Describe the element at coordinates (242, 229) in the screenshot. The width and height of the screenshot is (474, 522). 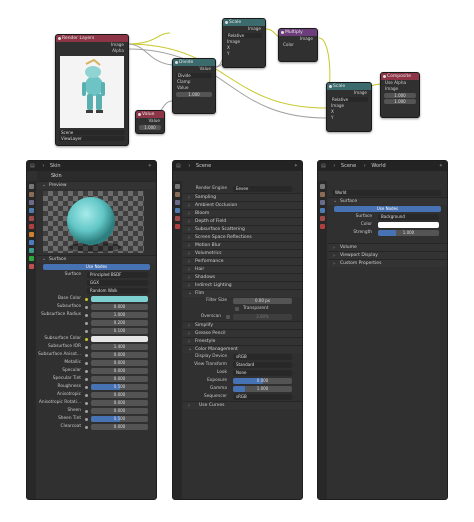
I see `collapsed-section: Subsurface Scattering` at that location.